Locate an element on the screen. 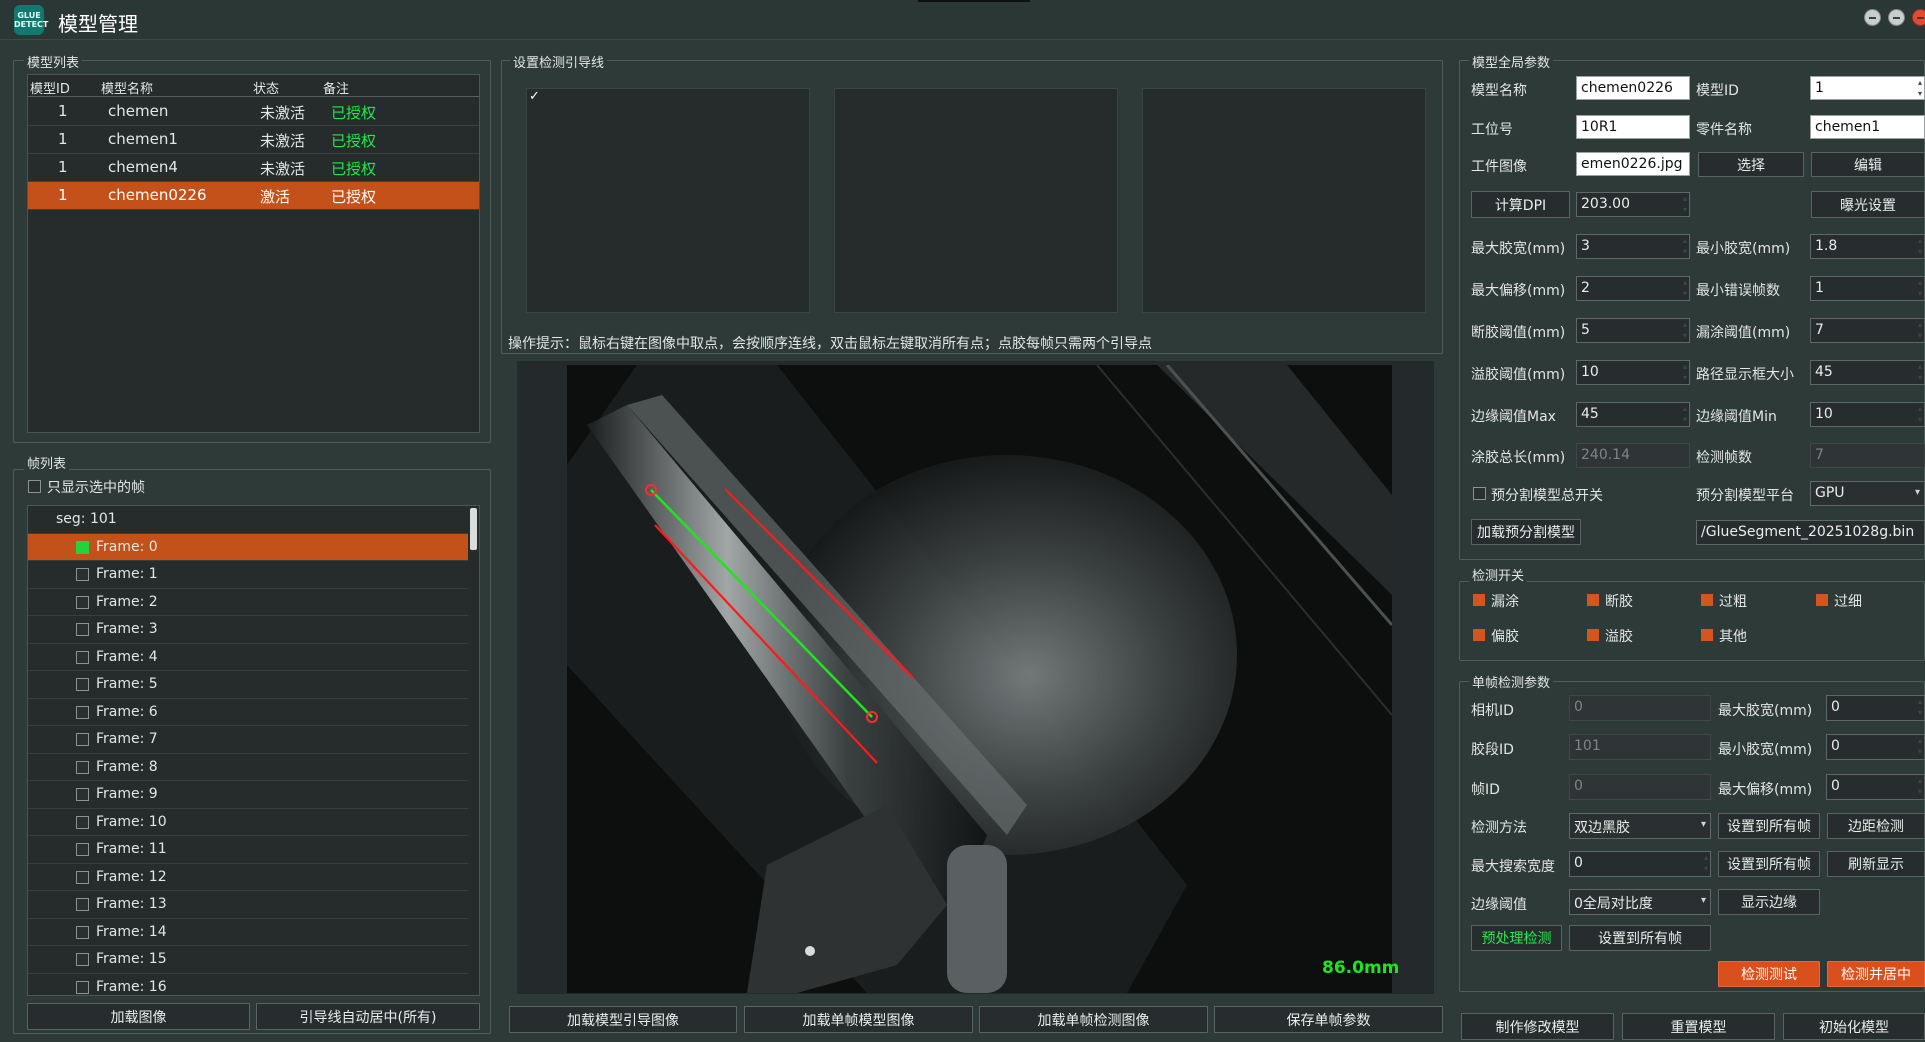 The width and height of the screenshot is (1925, 1042). switch-overflow-checkbox is located at coordinates (1593, 635).